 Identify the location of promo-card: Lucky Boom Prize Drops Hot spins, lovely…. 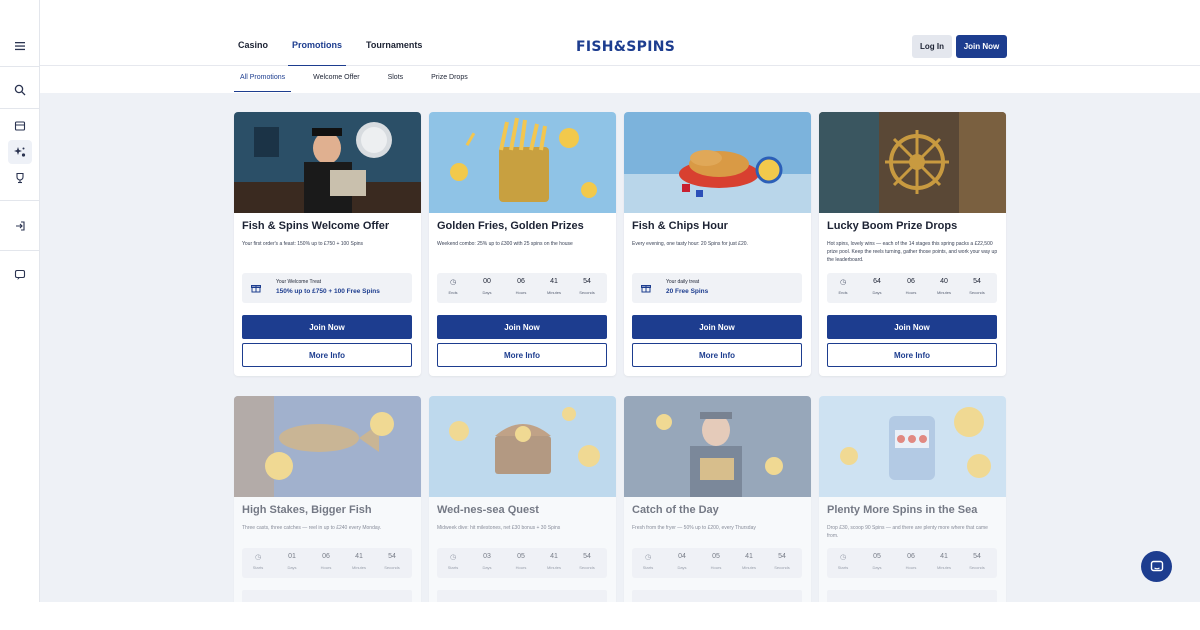
(912, 244).